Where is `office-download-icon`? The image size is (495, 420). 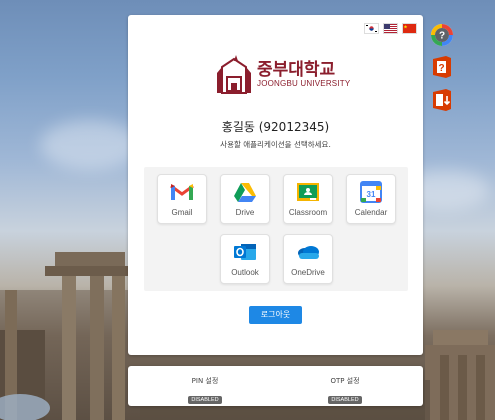 office-download-icon is located at coordinates (442, 100).